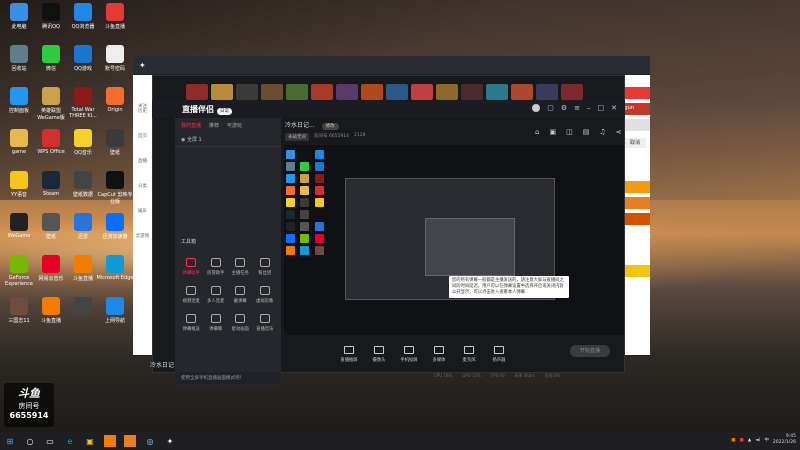 The height and width of the screenshot is (450, 800). What do you see at coordinates (240, 323) in the screenshot?
I see `tool-item: 星动画面` at bounding box center [240, 323].